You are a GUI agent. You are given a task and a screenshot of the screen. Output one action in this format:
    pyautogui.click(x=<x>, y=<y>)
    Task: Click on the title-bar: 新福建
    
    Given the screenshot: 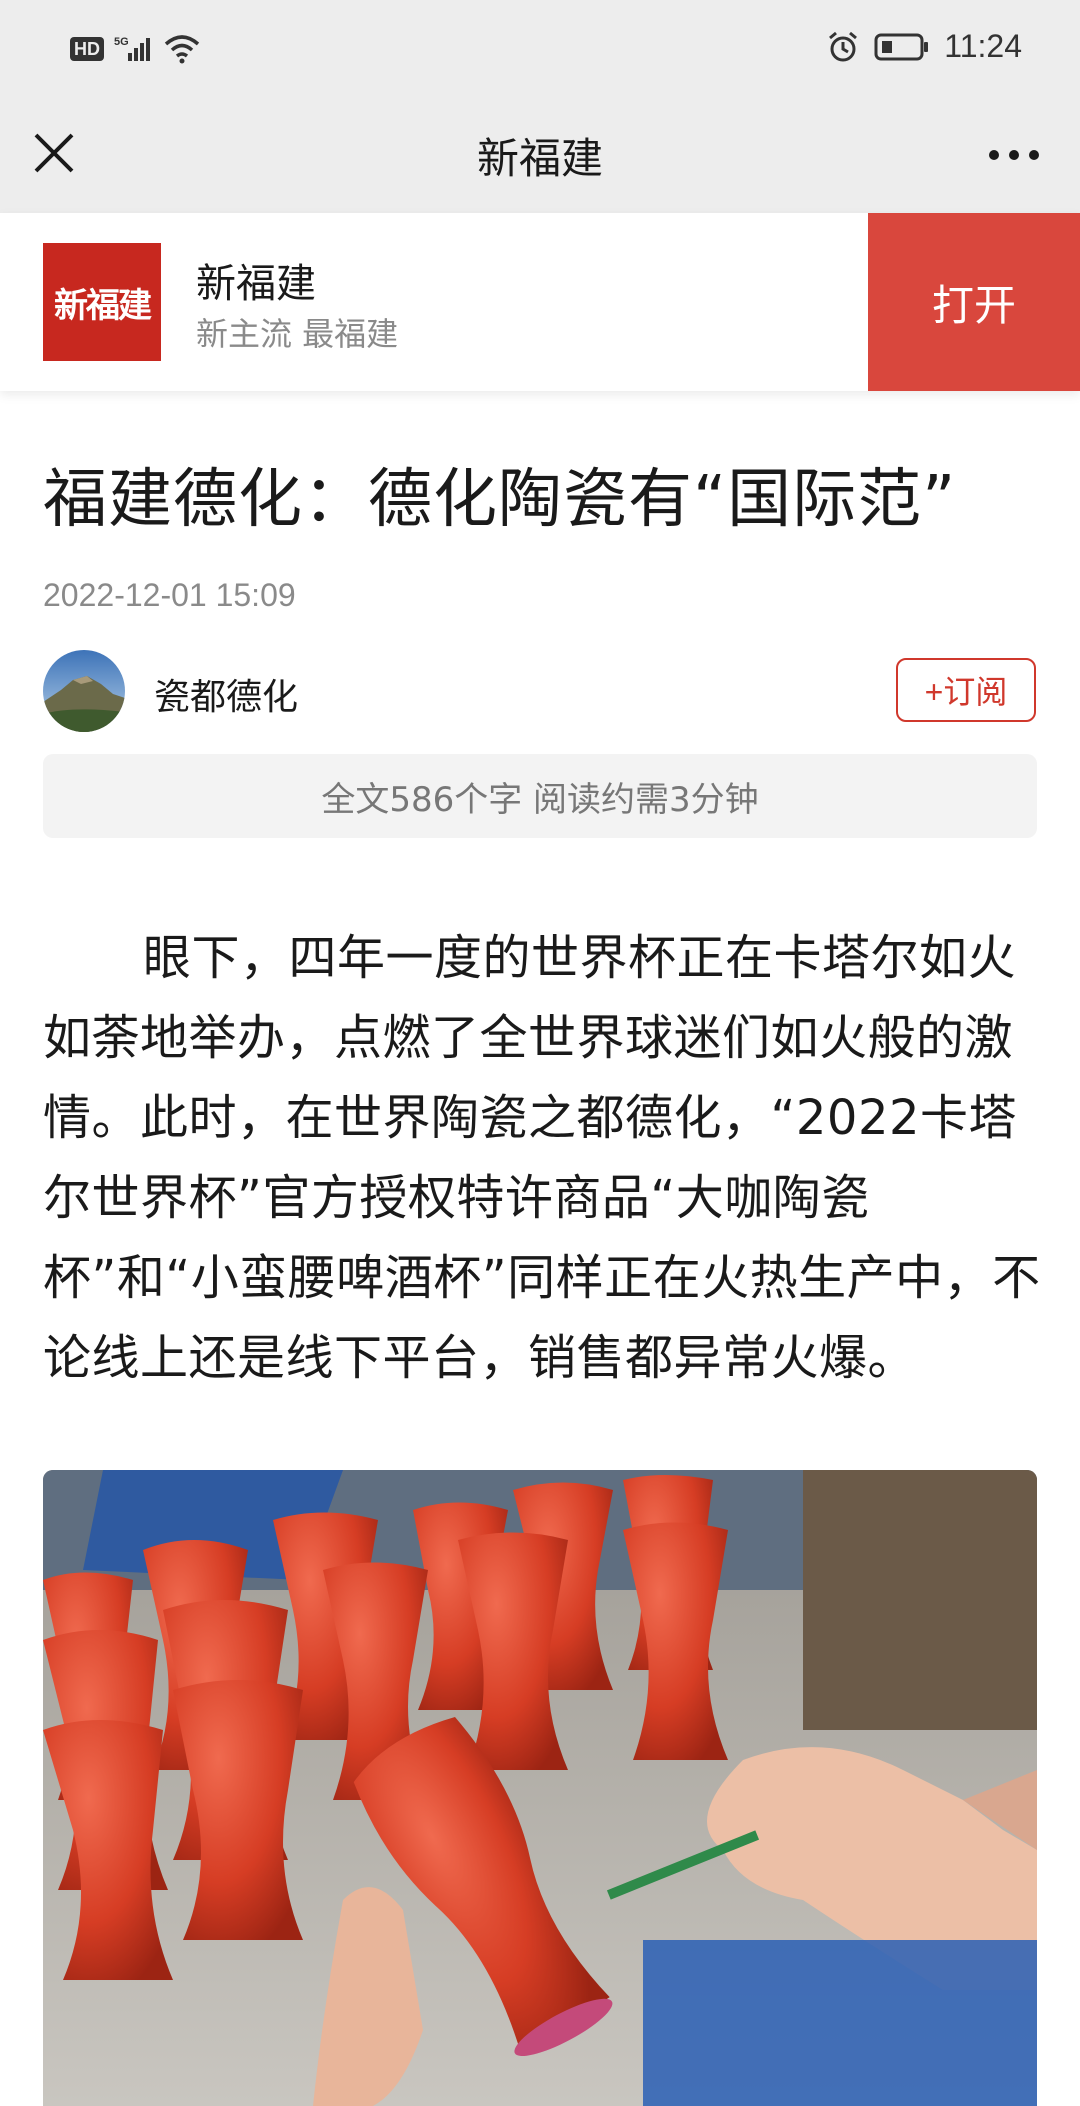 What is the action you would take?
    pyautogui.click(x=540, y=159)
    